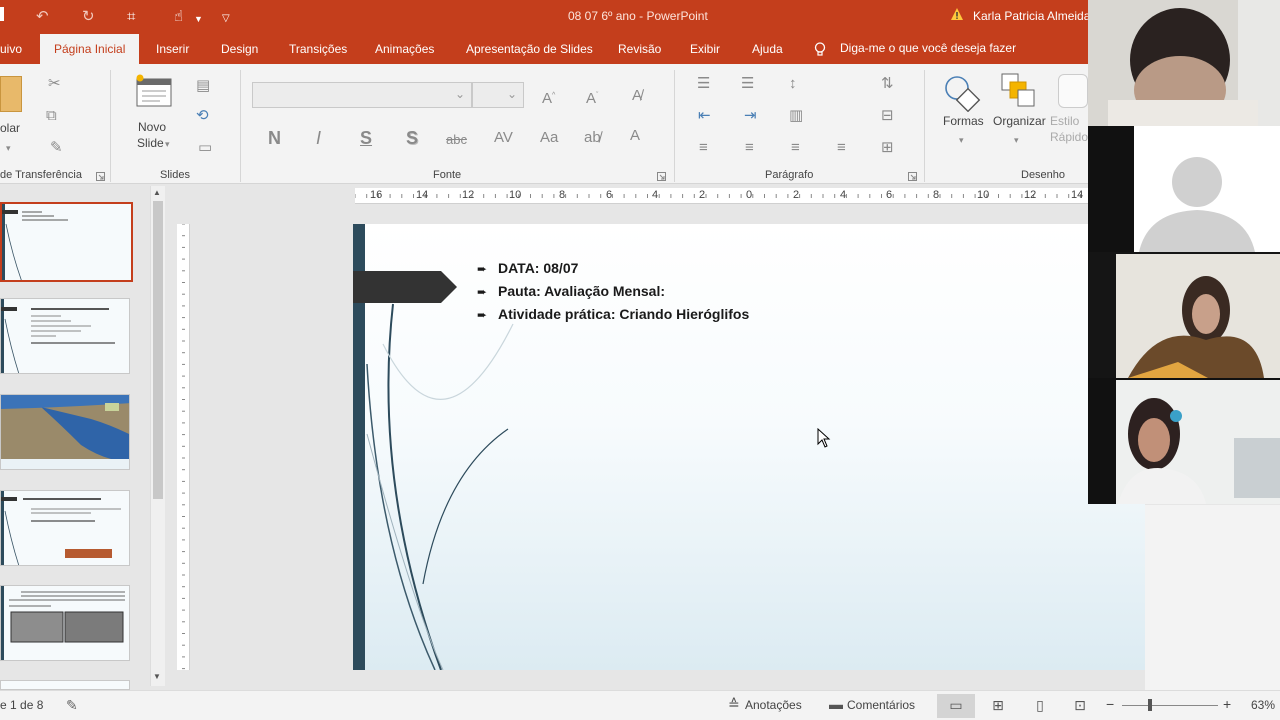 The image size is (1280, 720). Describe the element at coordinates (998, 706) in the screenshot. I see `slide-sorter-button: ⊞` at that location.